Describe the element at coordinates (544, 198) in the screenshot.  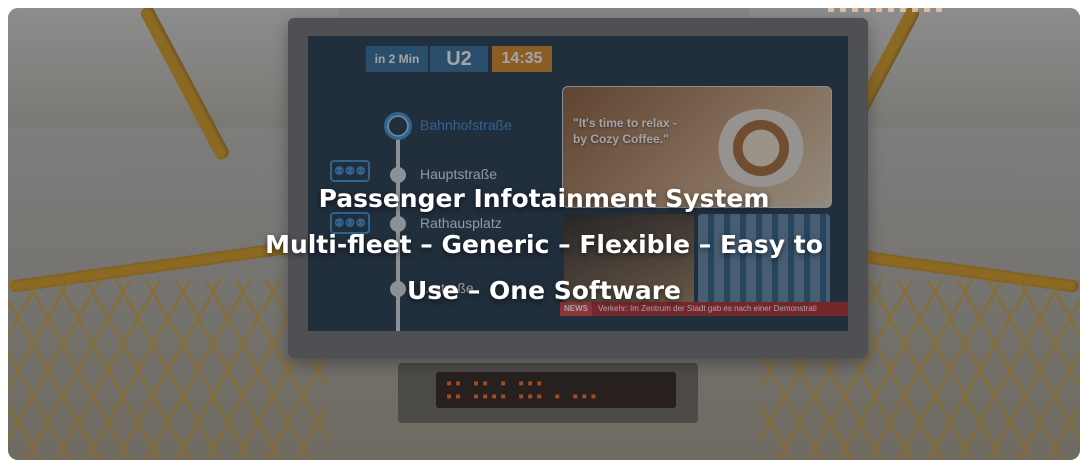
I see `headline-line-1: Passenger Infotainment System` at that location.